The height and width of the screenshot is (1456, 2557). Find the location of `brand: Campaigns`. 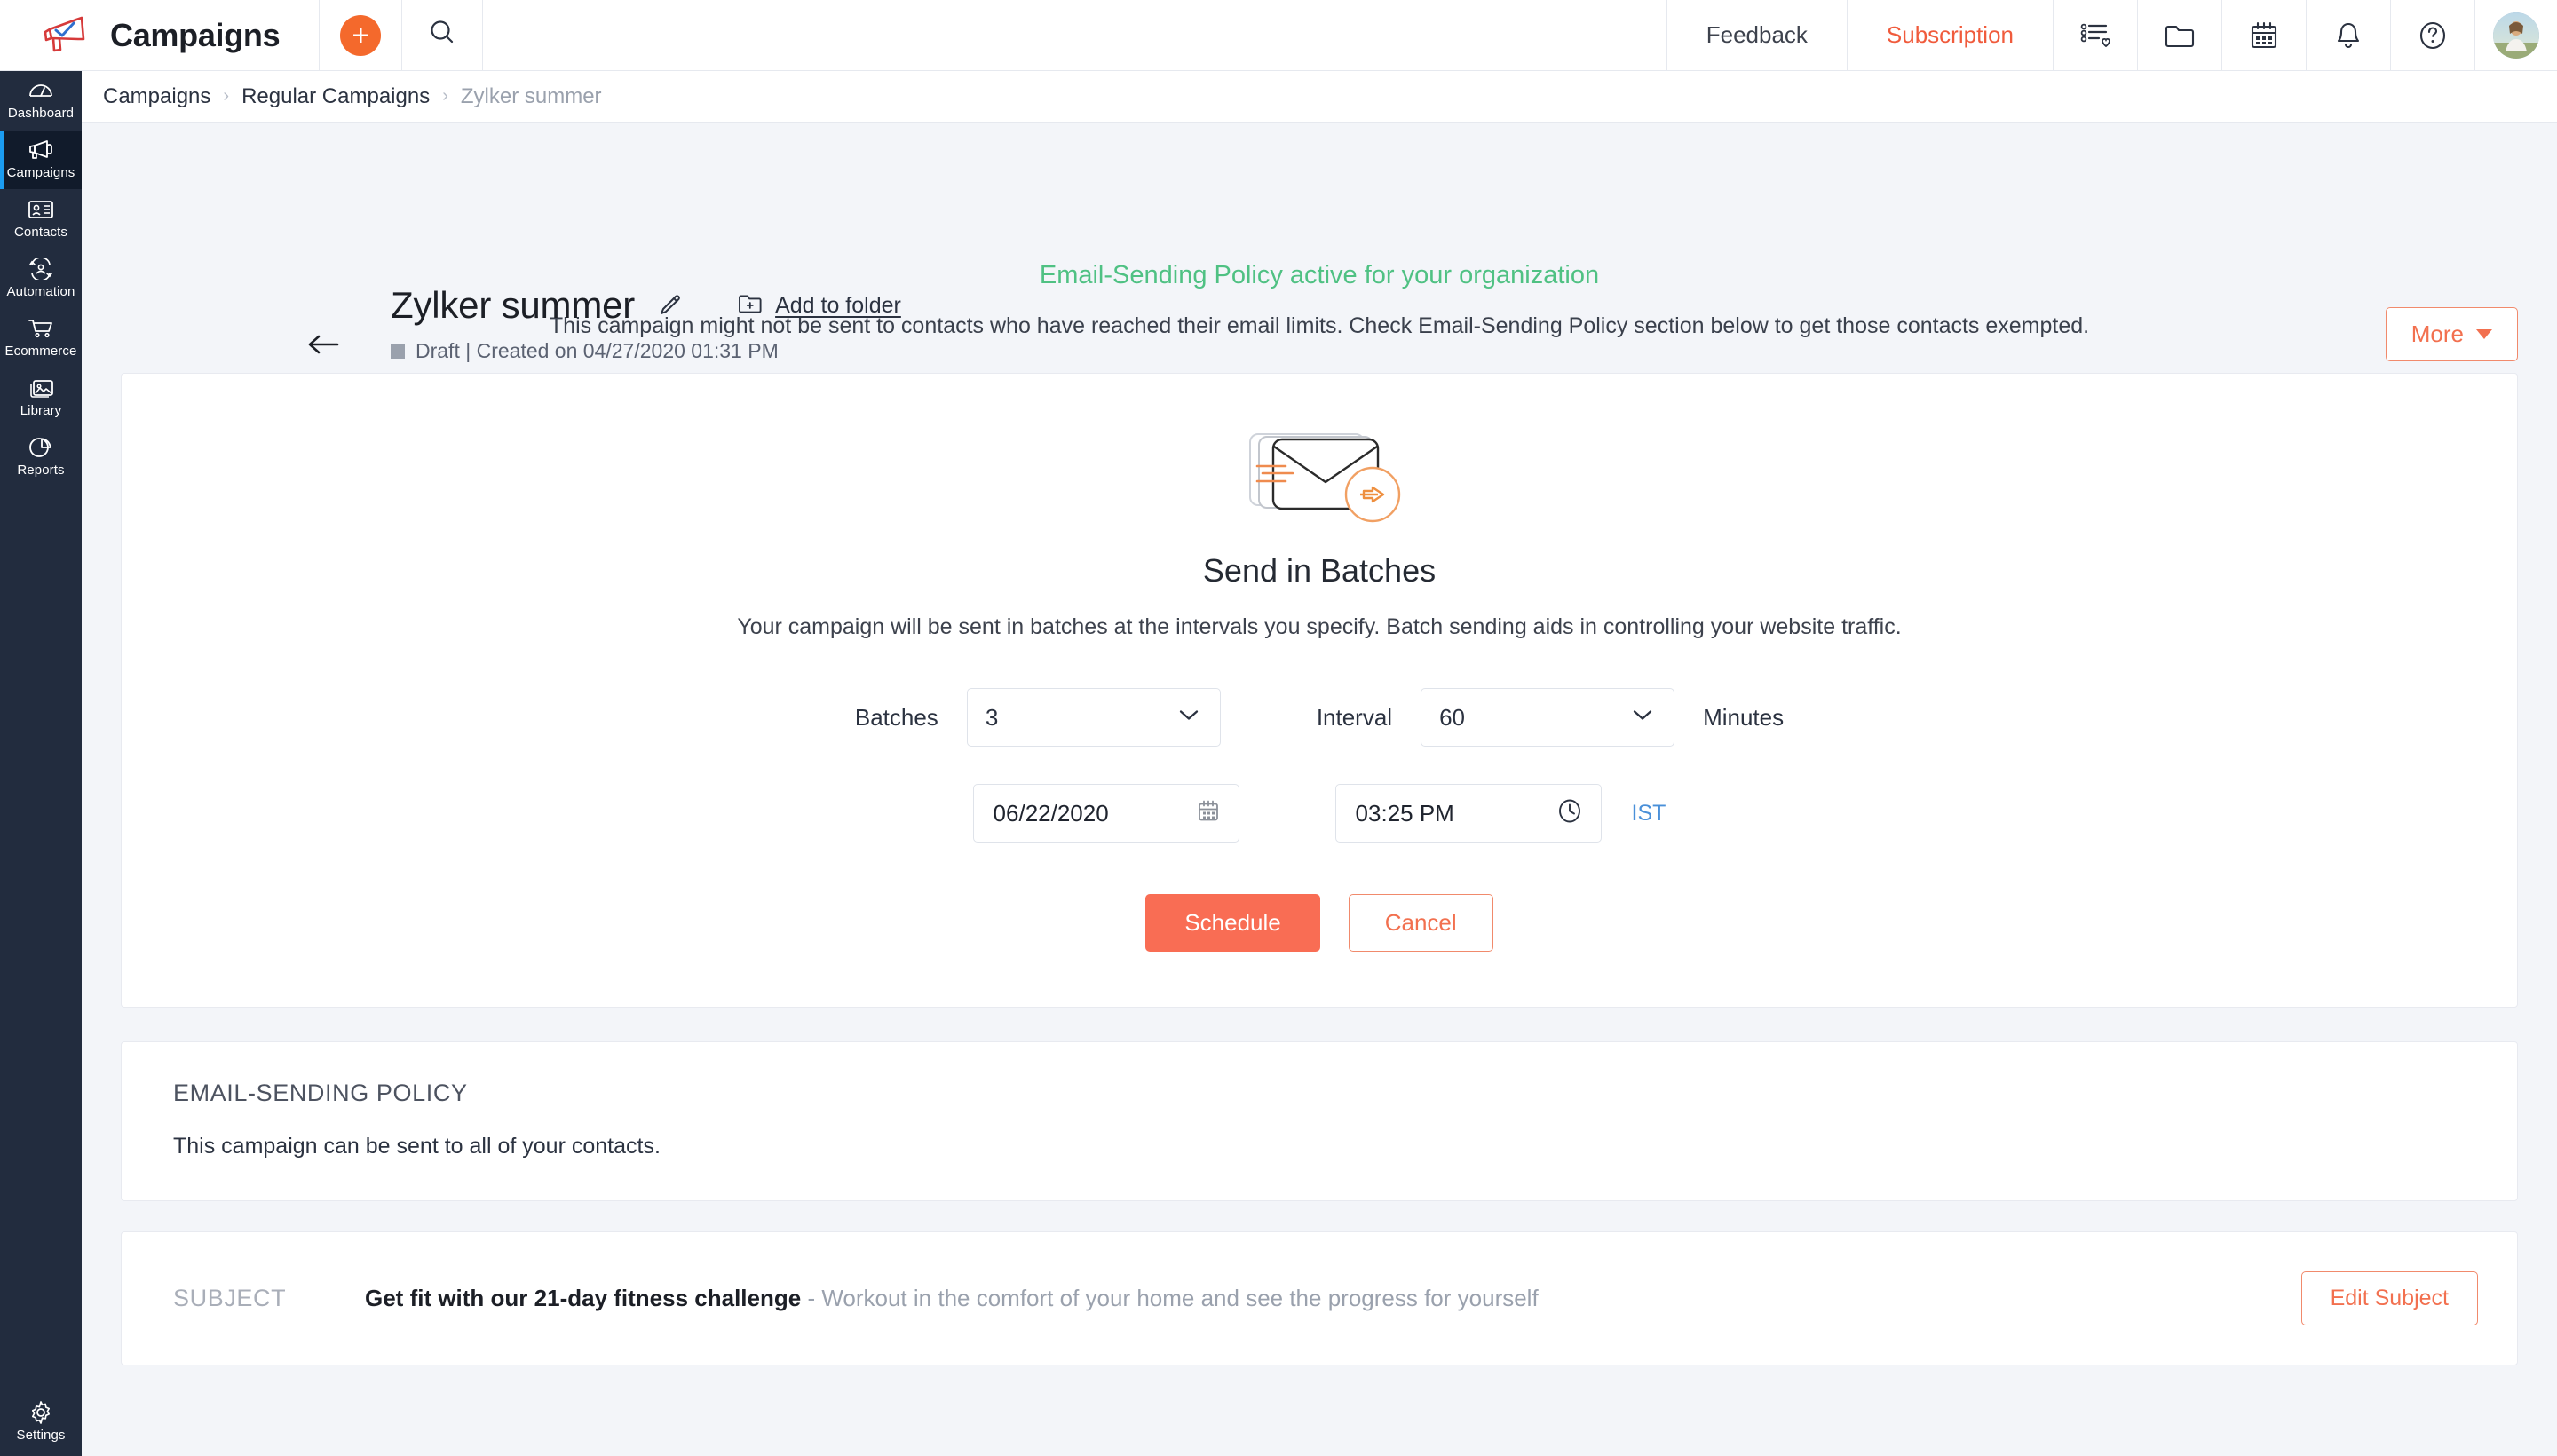

brand: Campaigns is located at coordinates (159, 35).